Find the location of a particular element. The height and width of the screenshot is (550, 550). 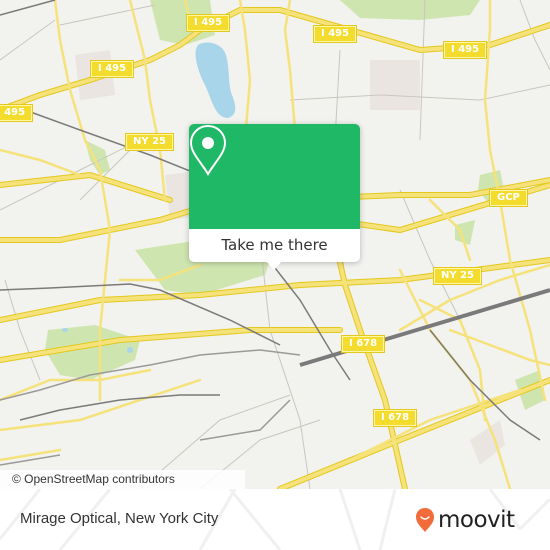

place-name: Mirage Optical, New York City is located at coordinates (119, 518).